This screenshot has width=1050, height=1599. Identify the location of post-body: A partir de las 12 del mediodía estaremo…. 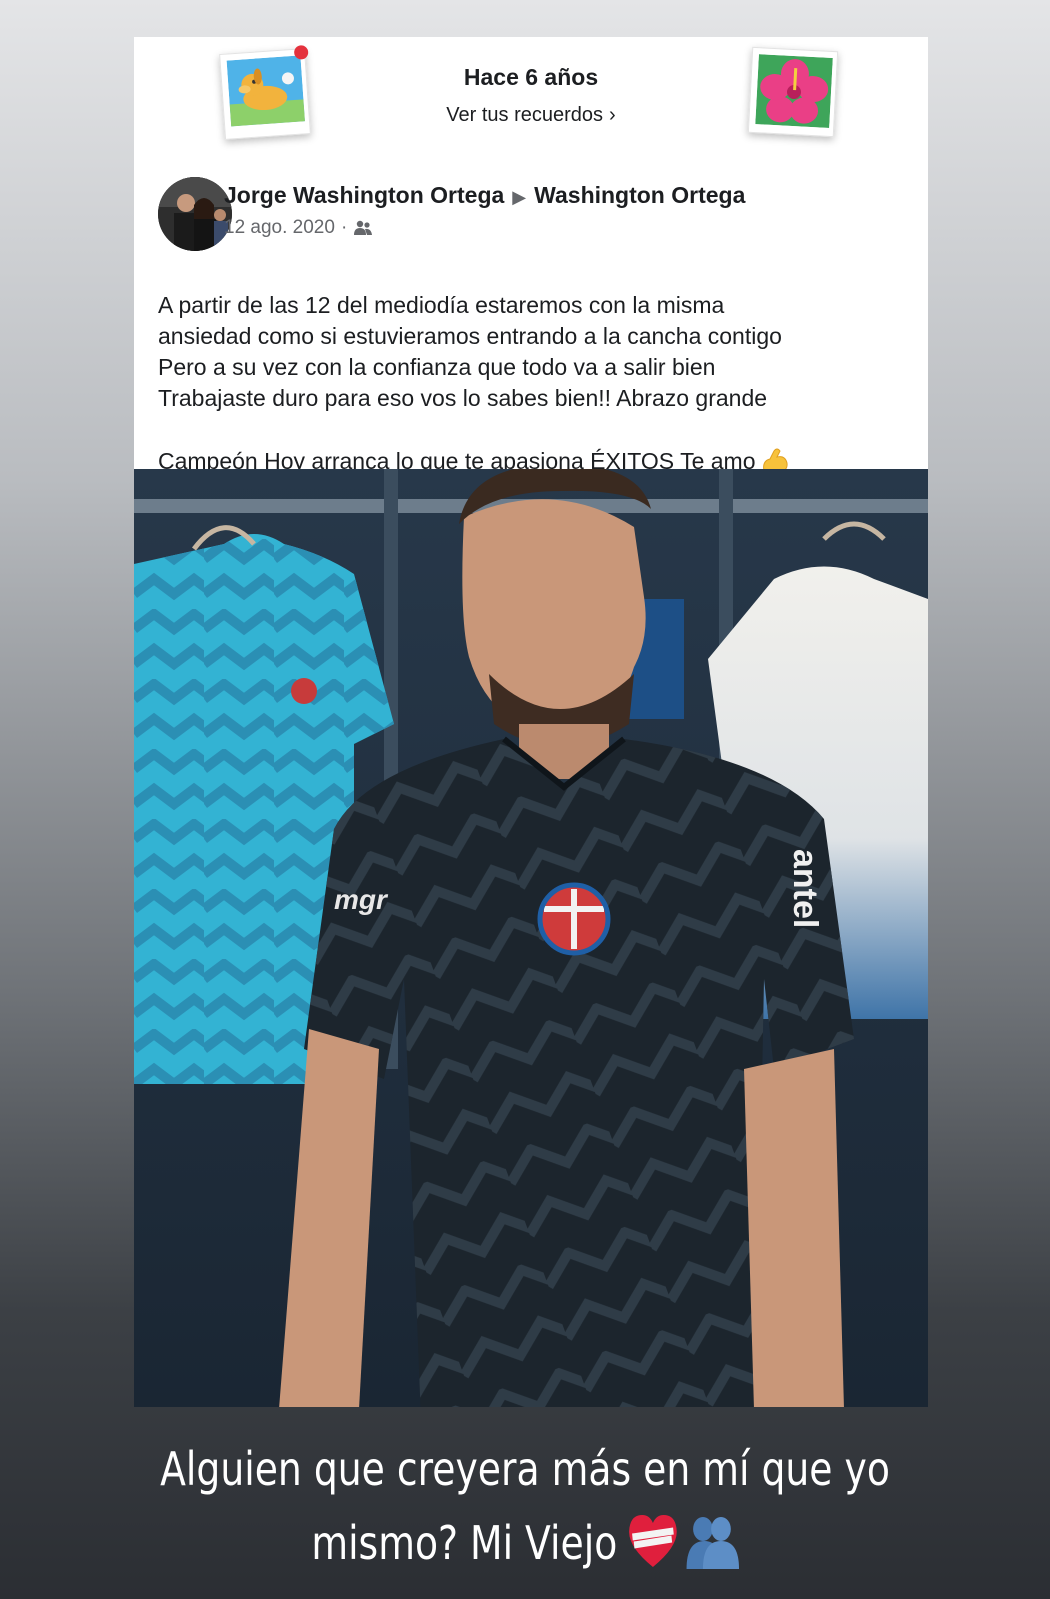
(470, 383).